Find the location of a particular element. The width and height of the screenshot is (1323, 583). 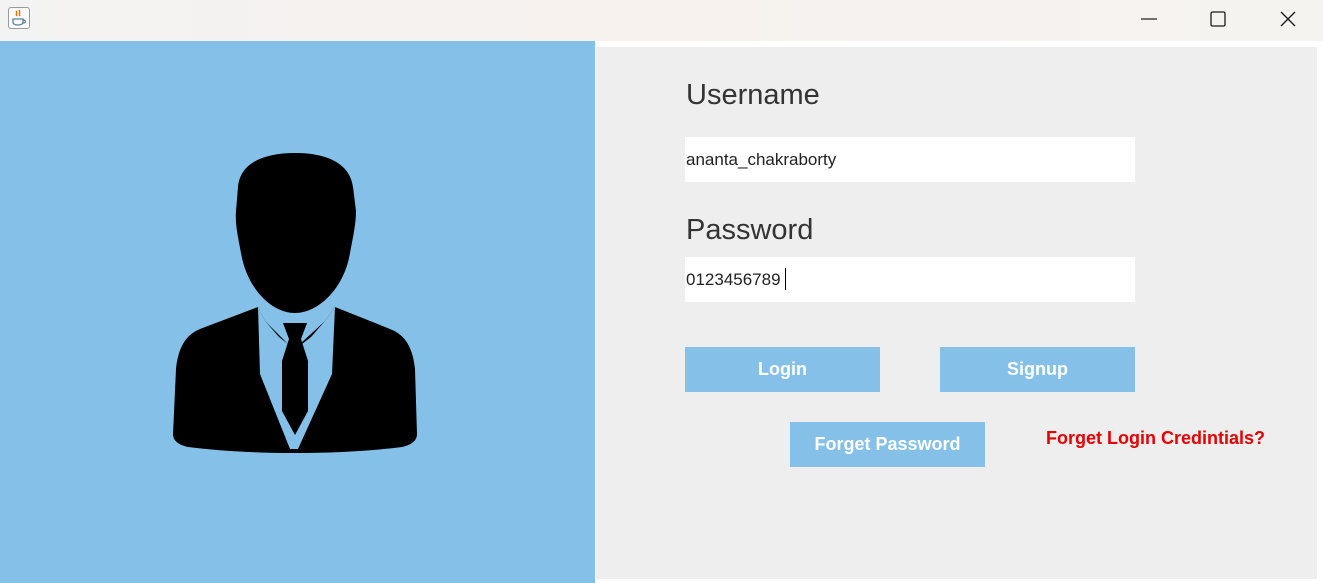

close-button is located at coordinates (1288, 19).